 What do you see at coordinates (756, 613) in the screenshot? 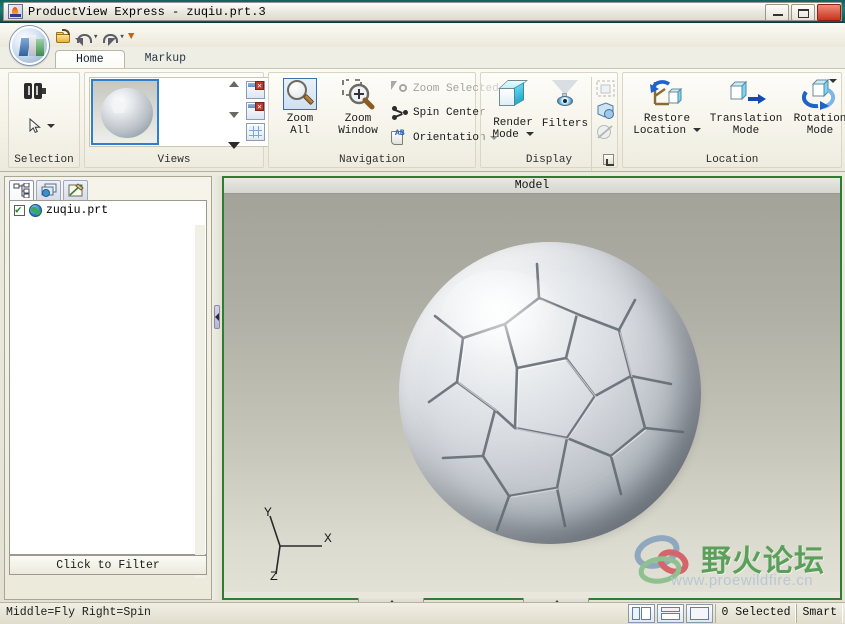
I see `selection-count: 0 Selected` at bounding box center [756, 613].